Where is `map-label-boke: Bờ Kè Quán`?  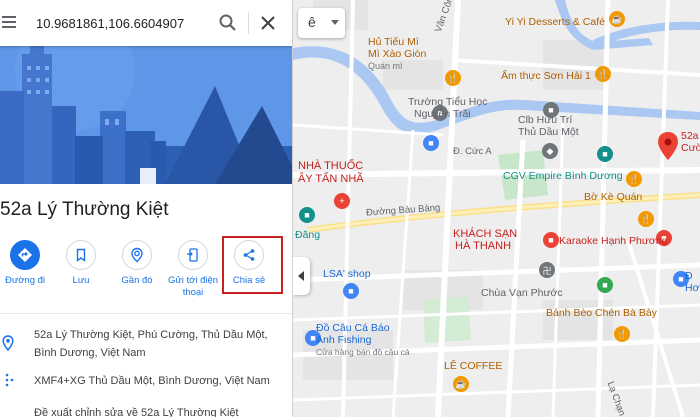
map-label-boke: Bờ Kè Quán is located at coordinates (613, 197).